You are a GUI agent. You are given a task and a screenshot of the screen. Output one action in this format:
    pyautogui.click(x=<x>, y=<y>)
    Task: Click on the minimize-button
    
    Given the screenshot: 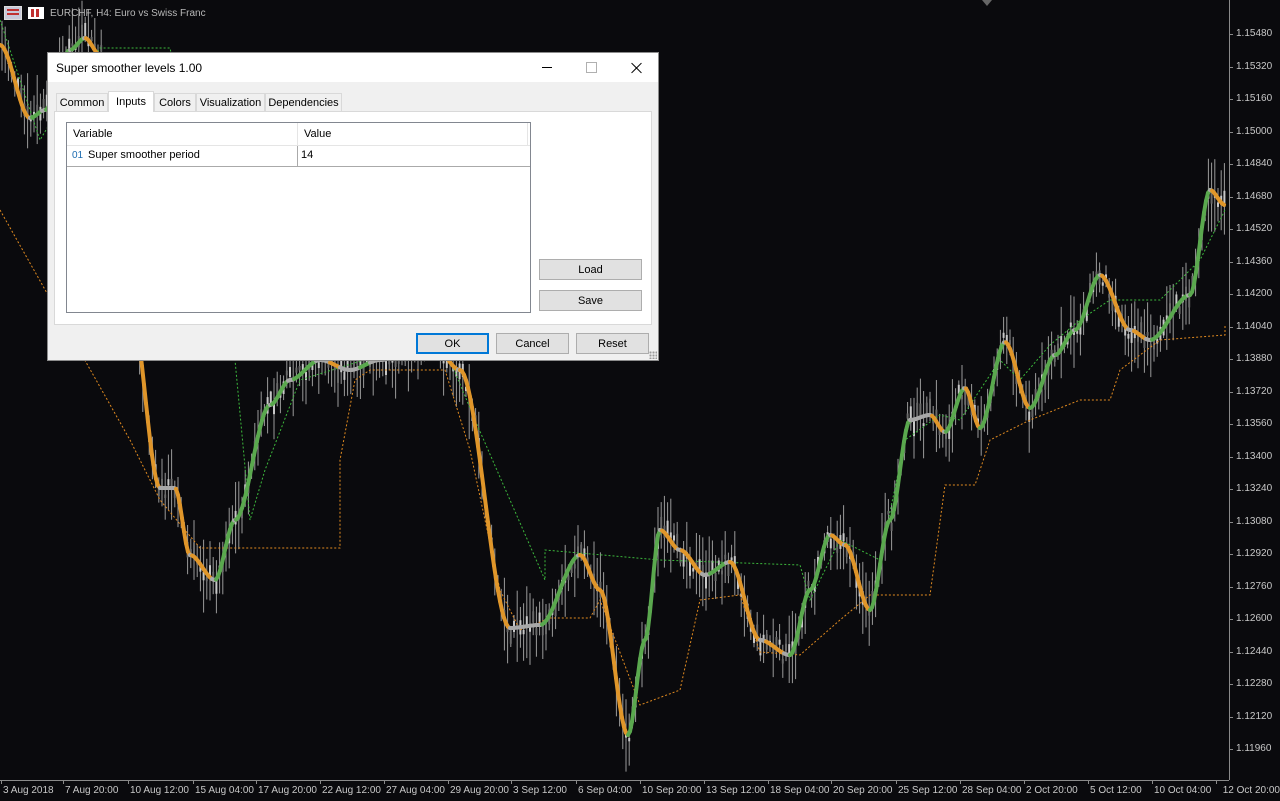 What is the action you would take?
    pyautogui.click(x=546, y=67)
    